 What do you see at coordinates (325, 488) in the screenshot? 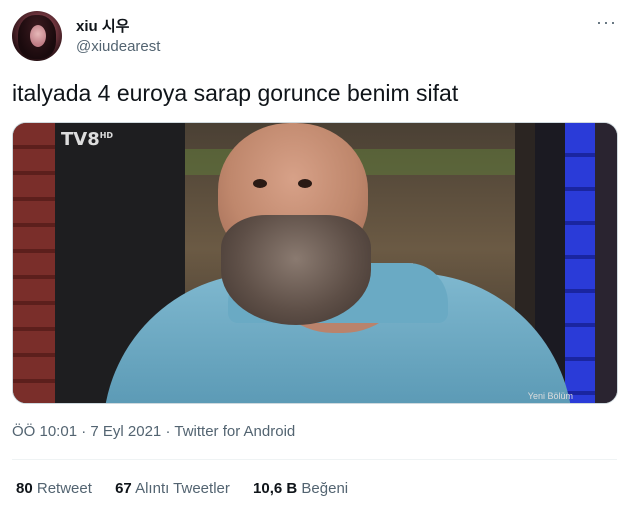
I see `likes-label: Beğeni` at bounding box center [325, 488].